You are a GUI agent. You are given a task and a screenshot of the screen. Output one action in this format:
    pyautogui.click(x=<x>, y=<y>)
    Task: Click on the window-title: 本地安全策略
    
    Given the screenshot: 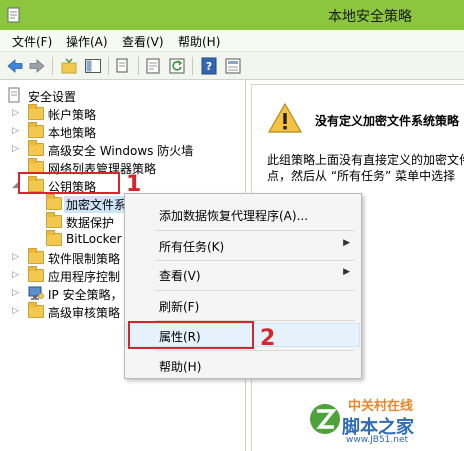 What is the action you would take?
    pyautogui.click(x=370, y=17)
    